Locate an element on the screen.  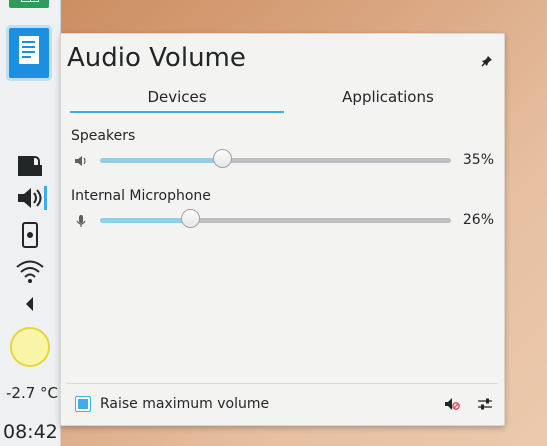
volume-fill-speakers is located at coordinates (161, 160).